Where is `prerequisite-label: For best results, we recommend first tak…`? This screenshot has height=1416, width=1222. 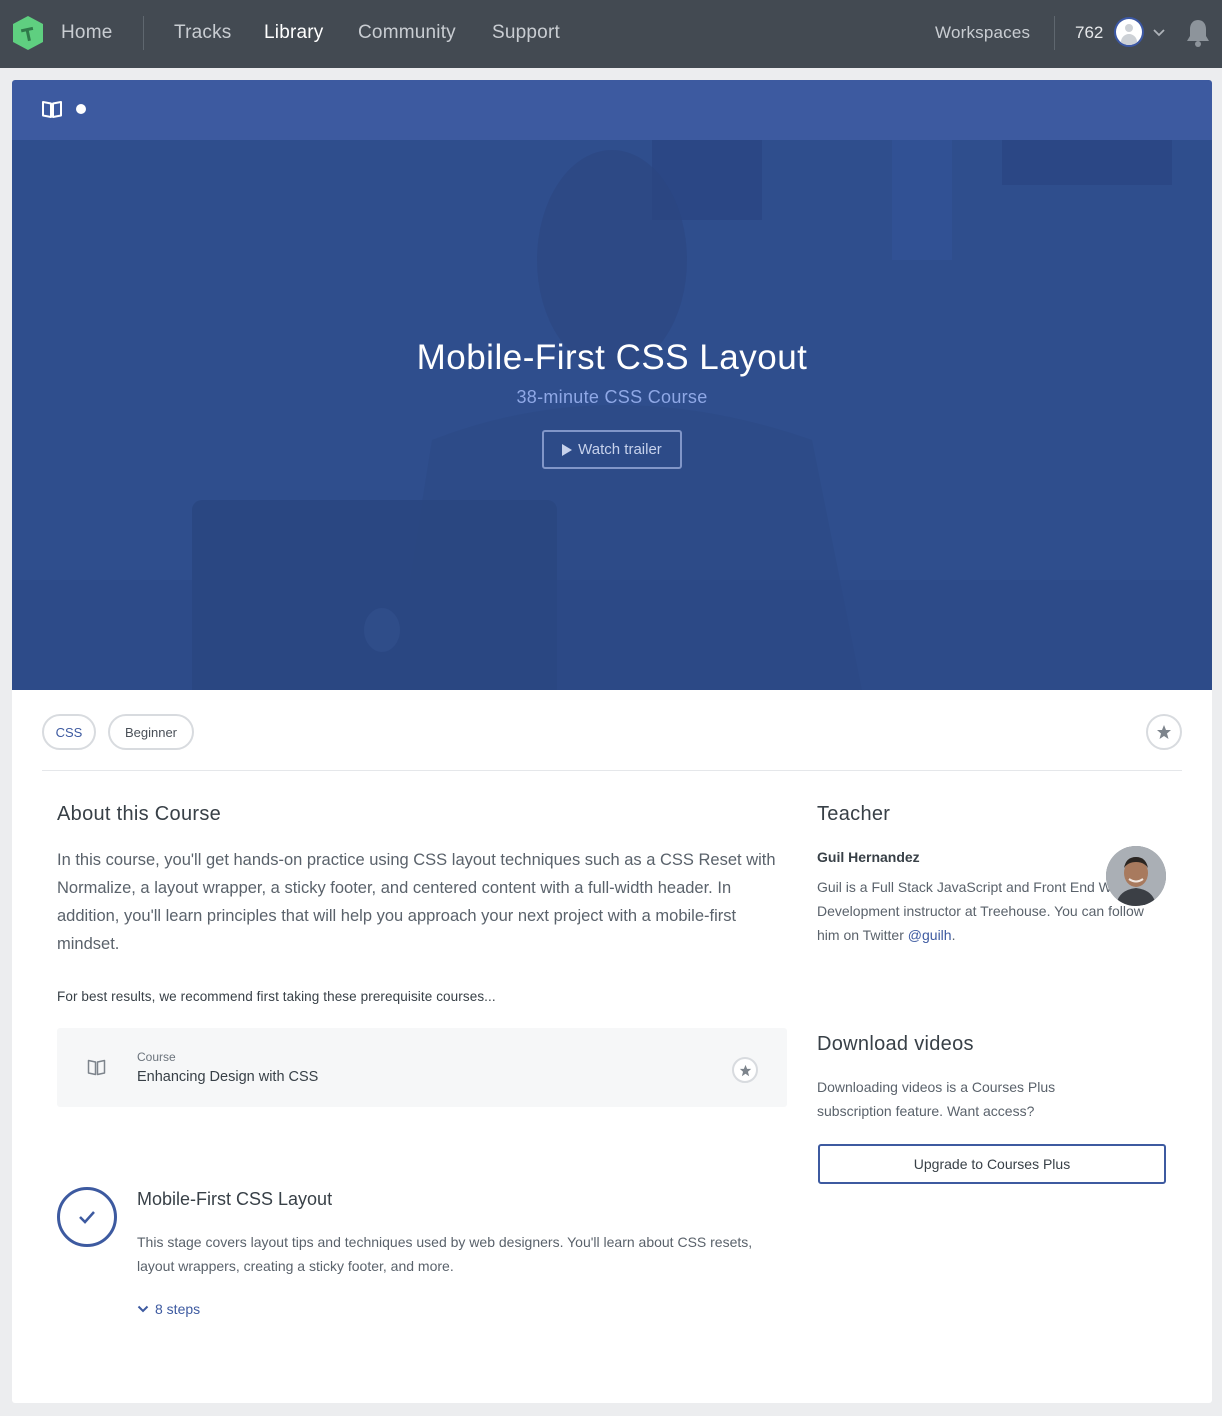 prerequisite-label: For best results, we recommend first tak… is located at coordinates (276, 996).